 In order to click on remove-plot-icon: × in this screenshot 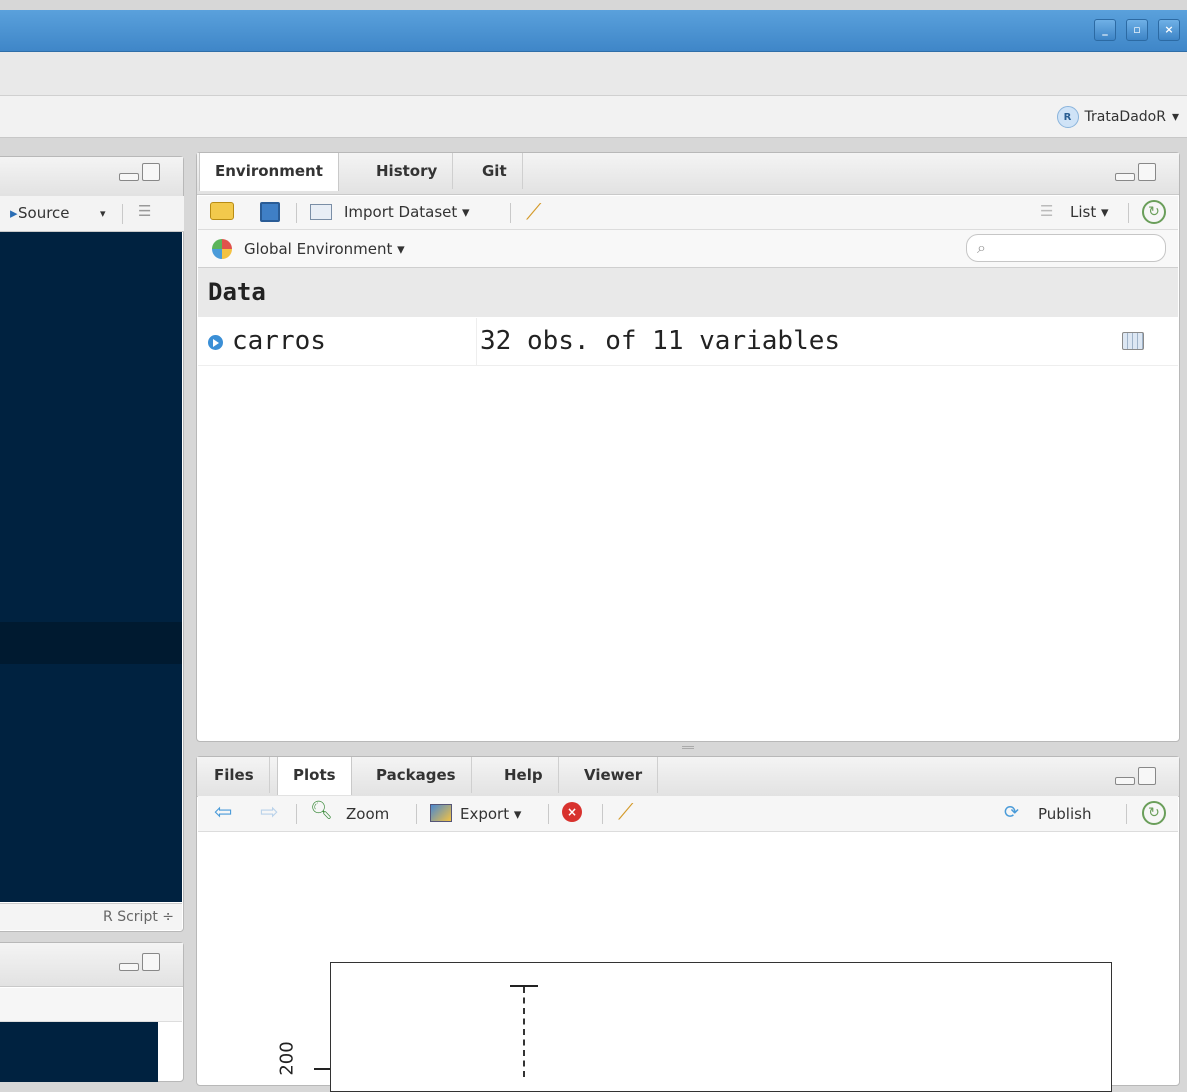, I will do `click(572, 812)`.